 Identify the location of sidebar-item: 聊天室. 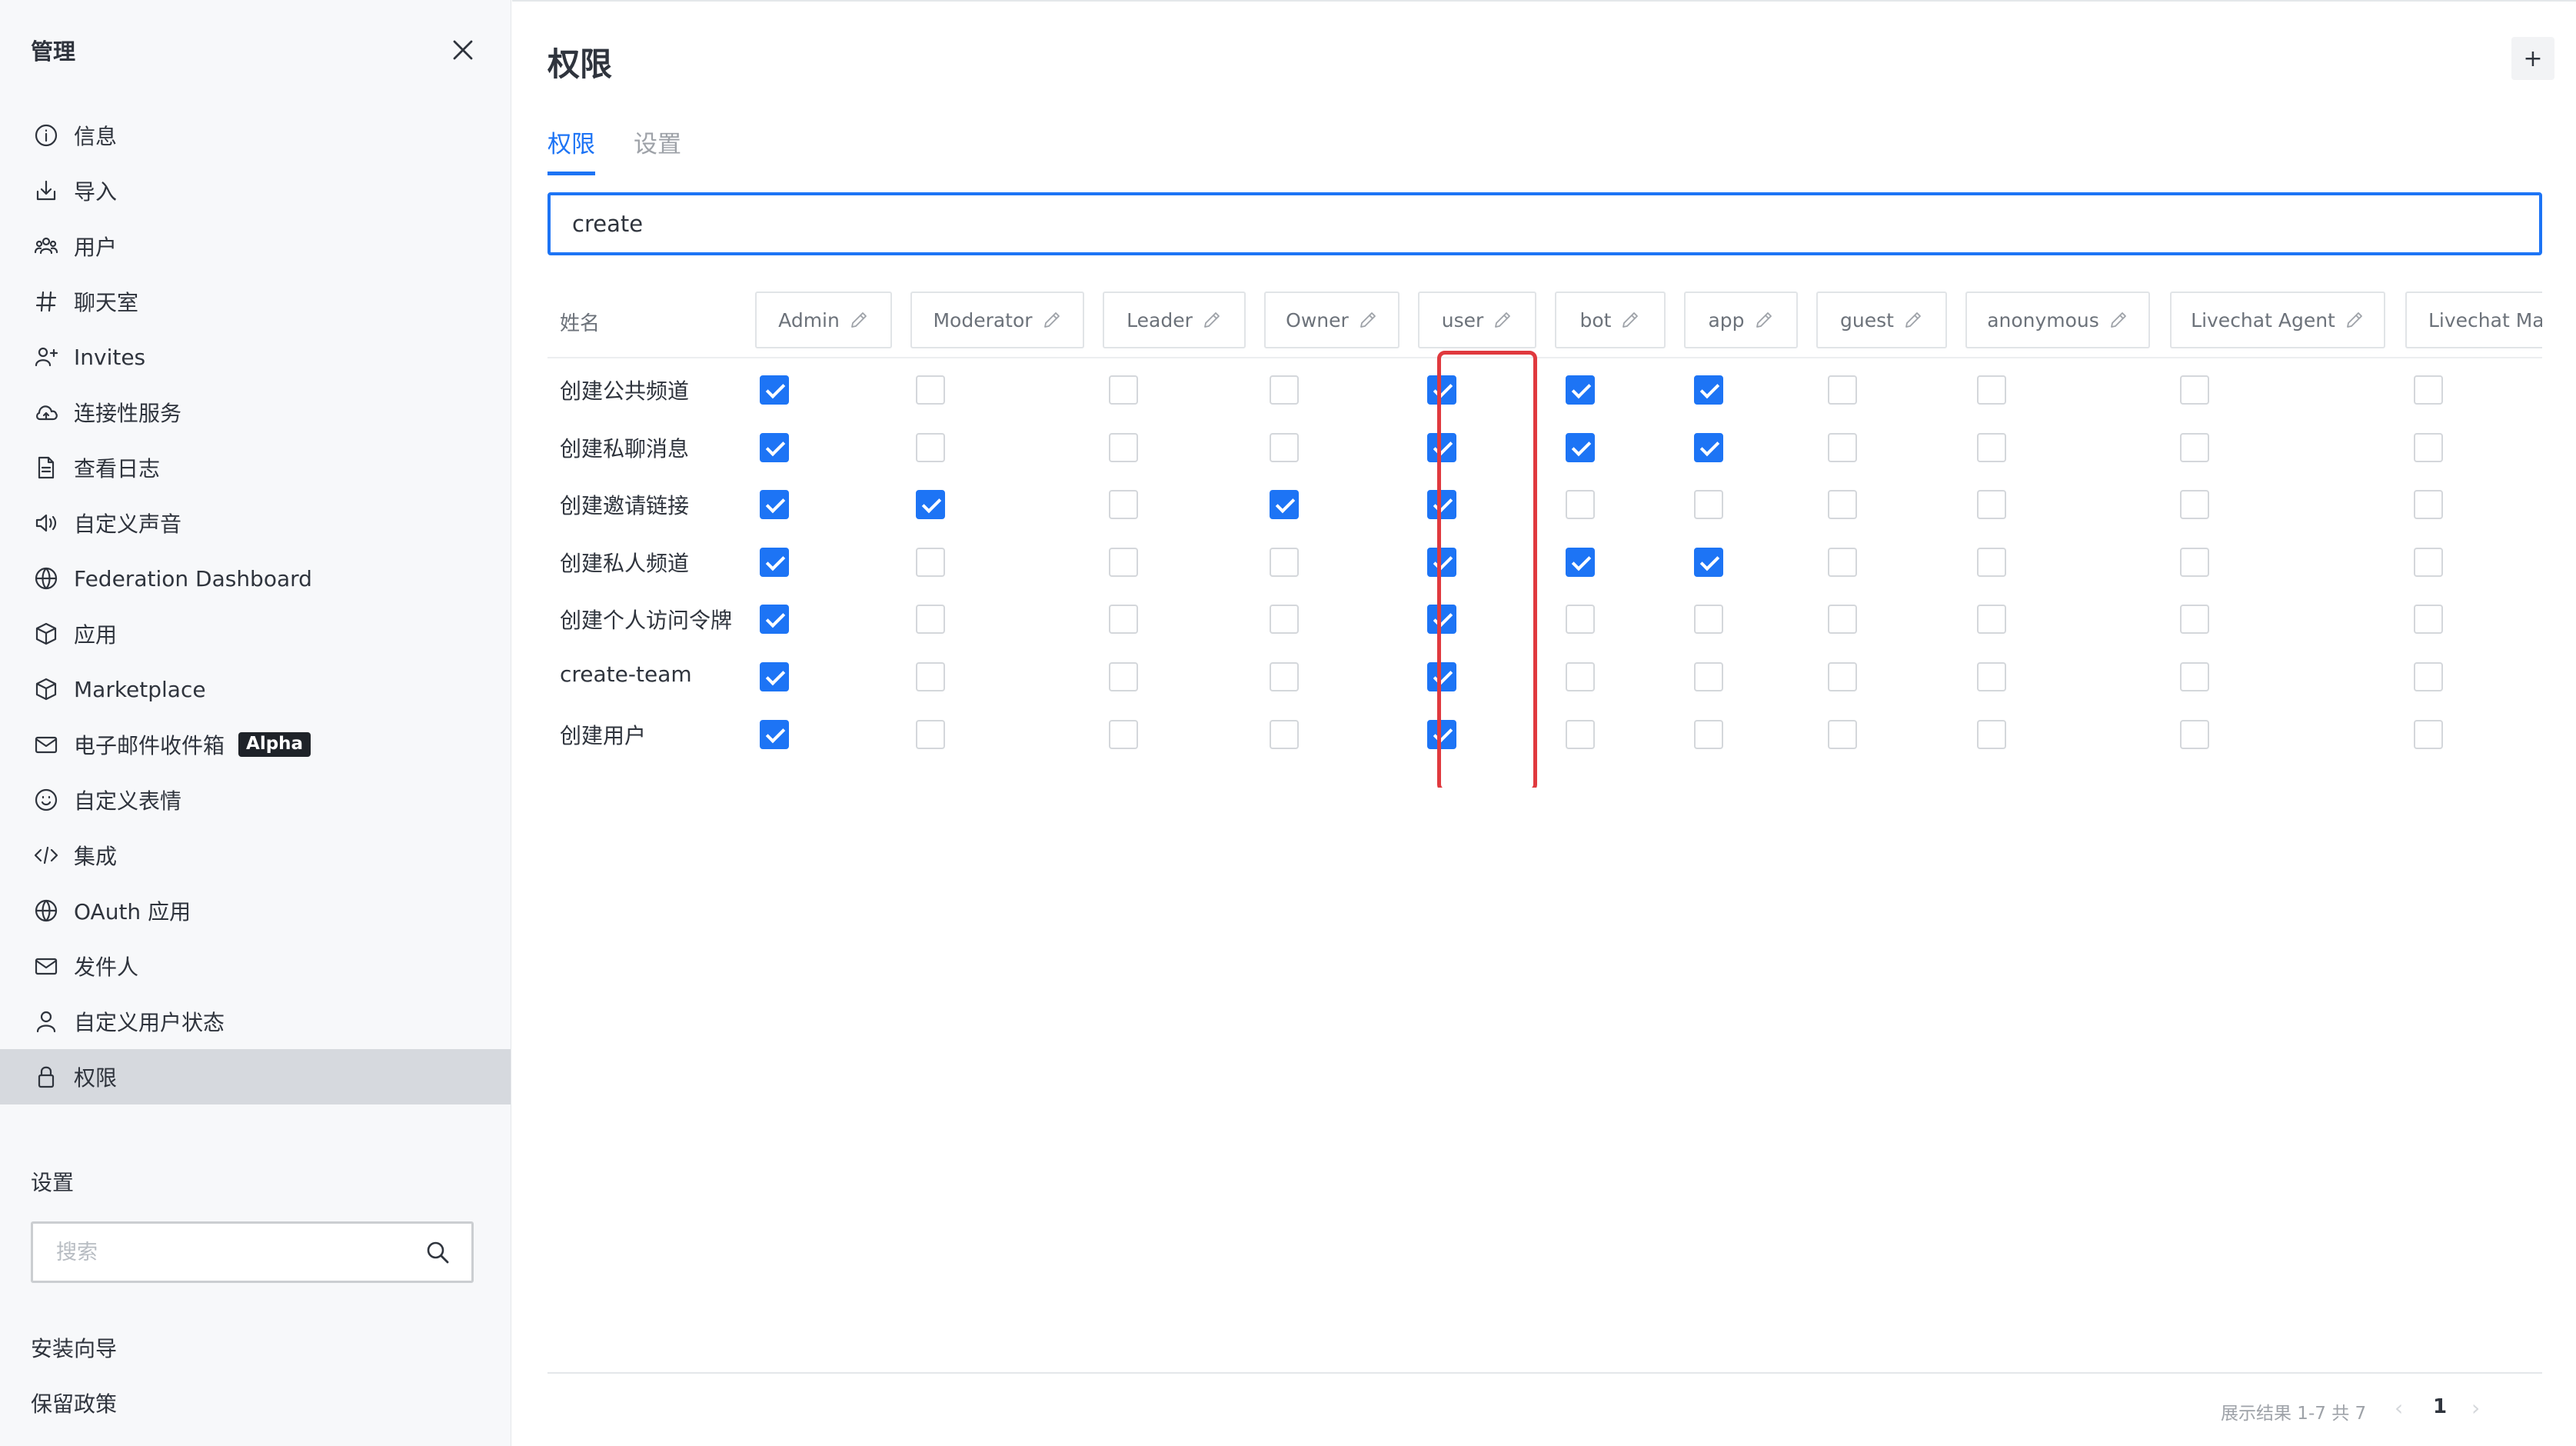
(255, 301).